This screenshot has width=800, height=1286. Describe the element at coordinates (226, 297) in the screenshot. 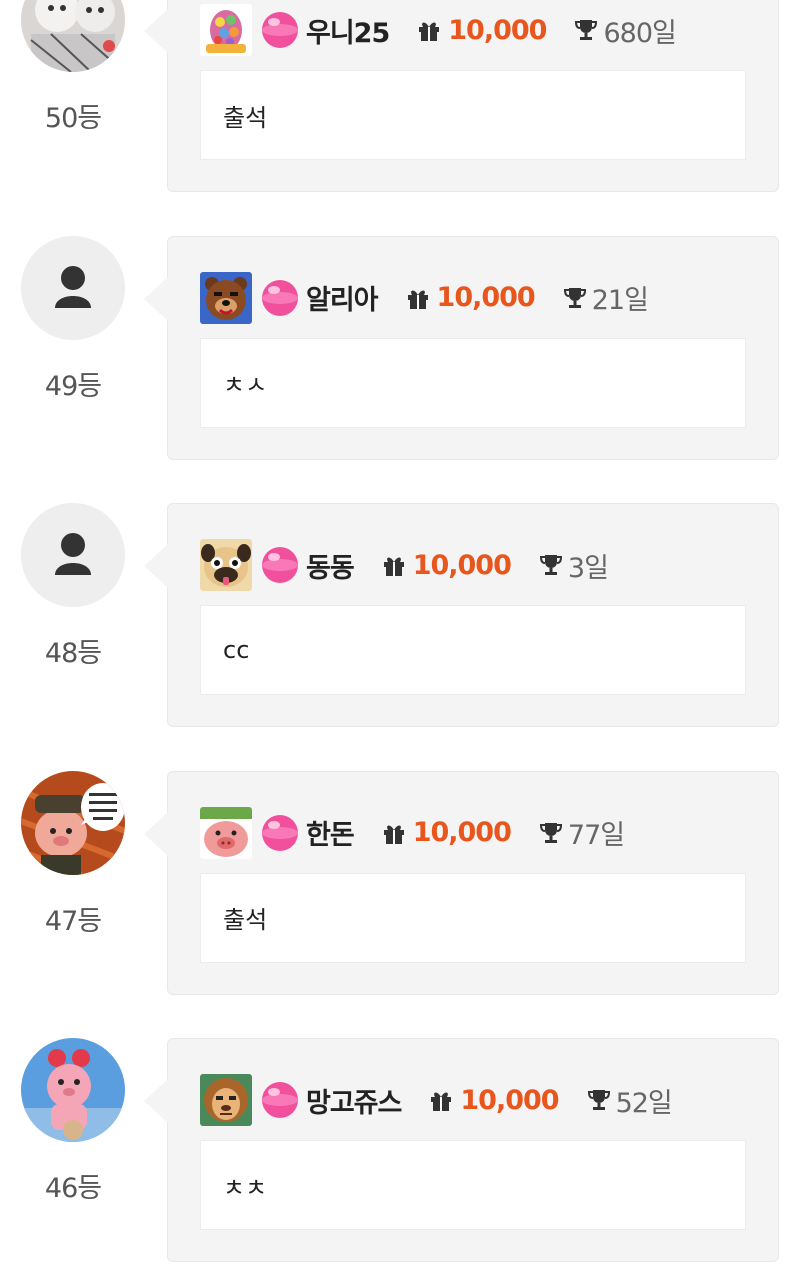

I see `bear-badge-icon` at that location.